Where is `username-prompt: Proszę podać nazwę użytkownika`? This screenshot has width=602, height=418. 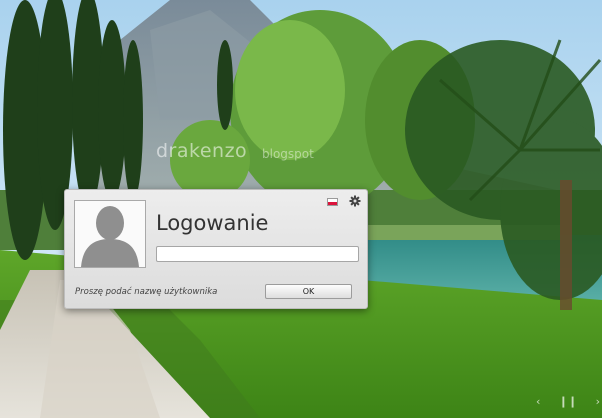 username-prompt: Proszę podać nazwę użytkownika is located at coordinates (146, 292).